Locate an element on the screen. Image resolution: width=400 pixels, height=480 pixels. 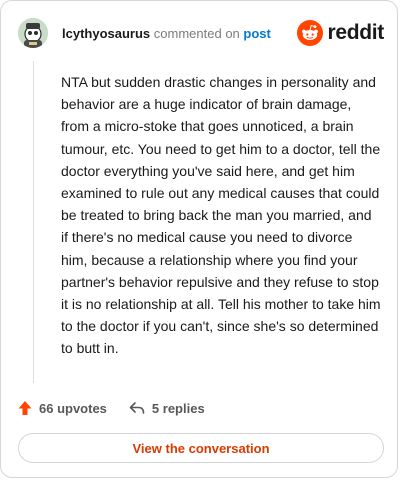
username-link: lcythyosaurus is located at coordinates (106, 33).